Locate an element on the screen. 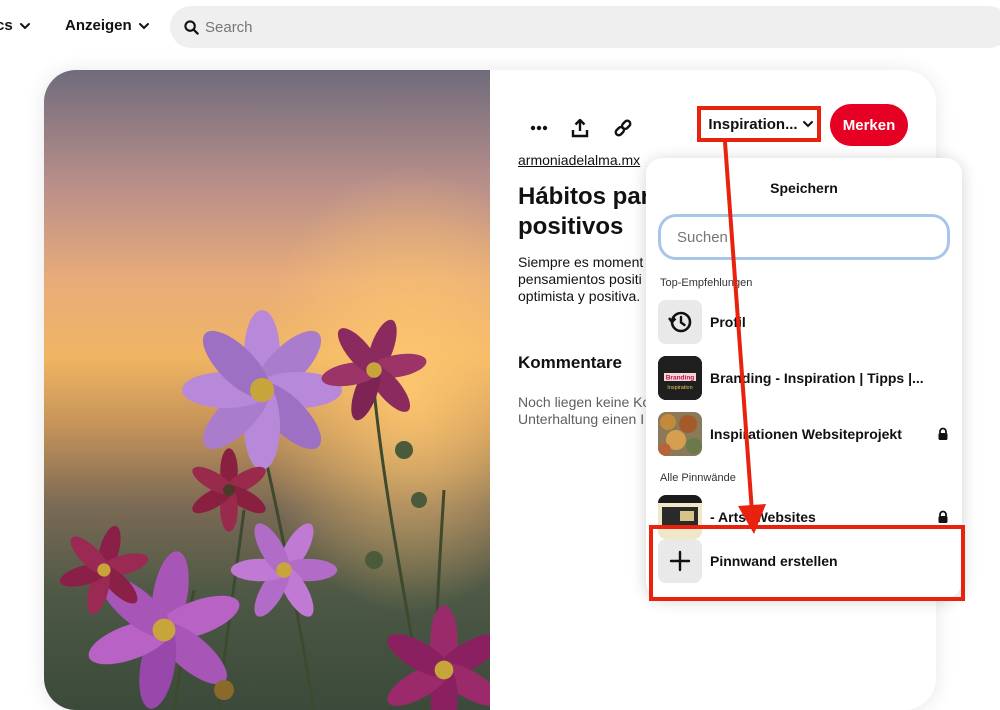 The width and height of the screenshot is (1000, 710). board-row-arts-websites: - Arts- Websites is located at coordinates (804, 517).